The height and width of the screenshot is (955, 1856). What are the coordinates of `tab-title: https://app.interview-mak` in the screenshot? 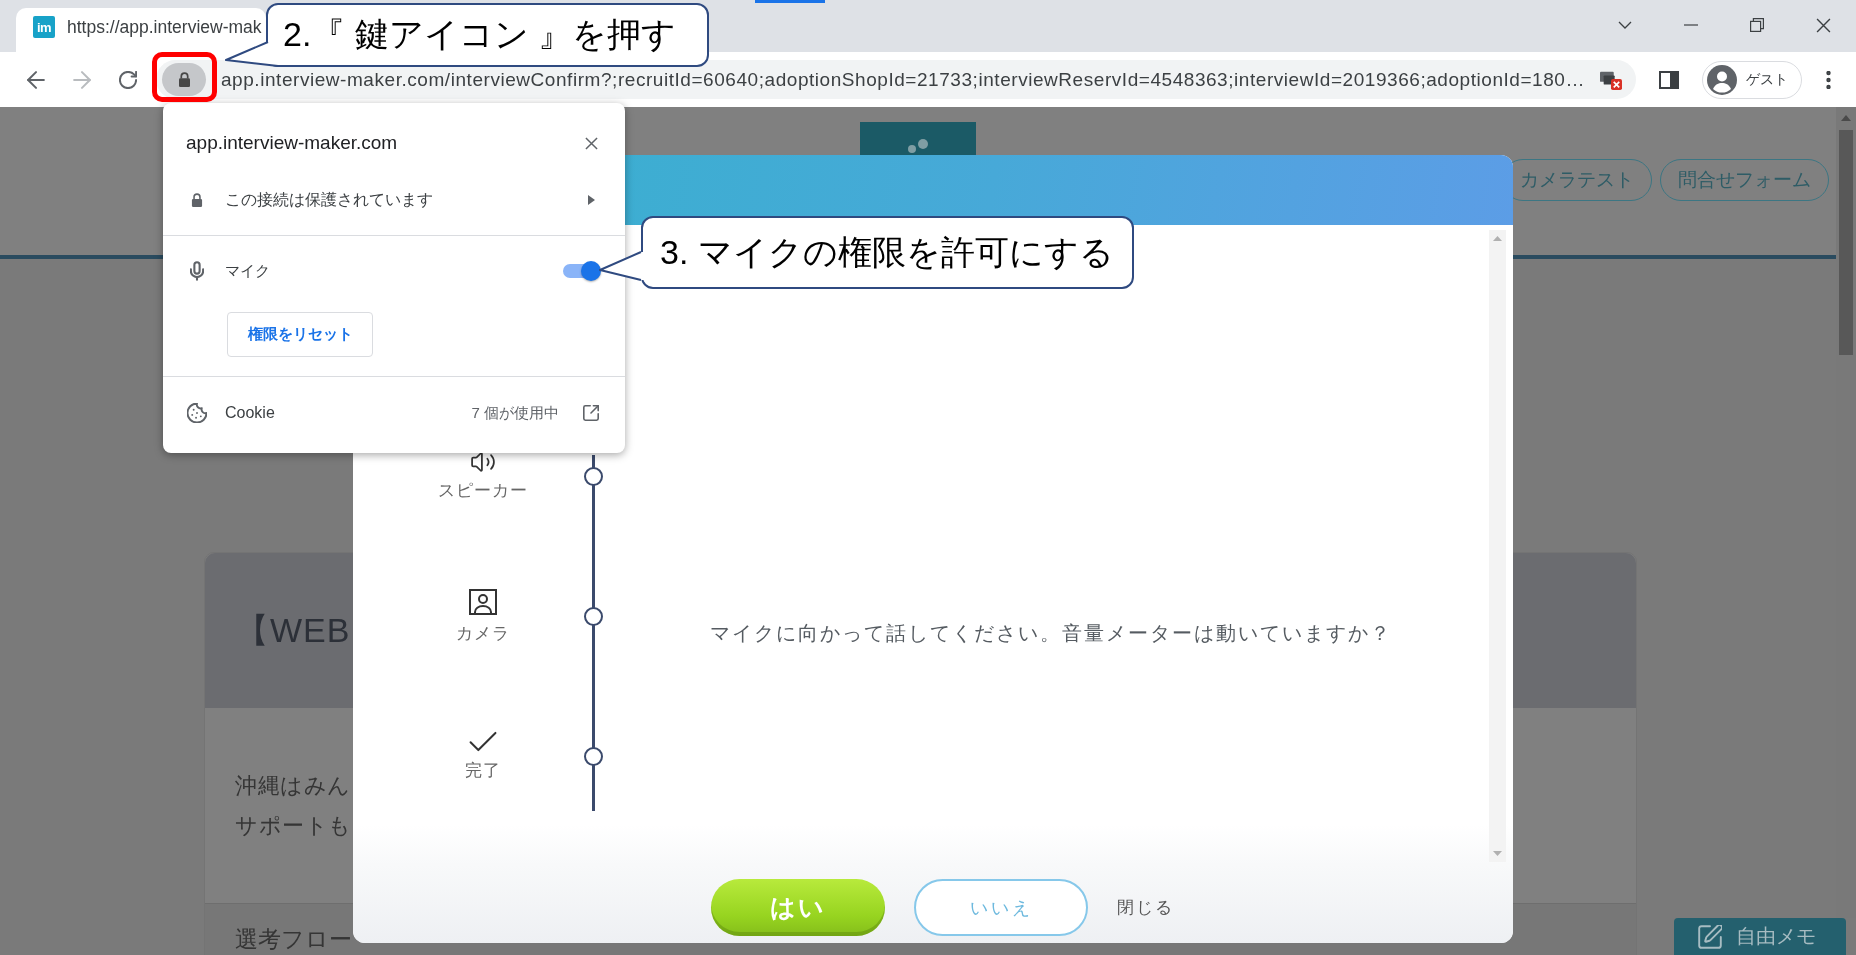 It's located at (164, 27).